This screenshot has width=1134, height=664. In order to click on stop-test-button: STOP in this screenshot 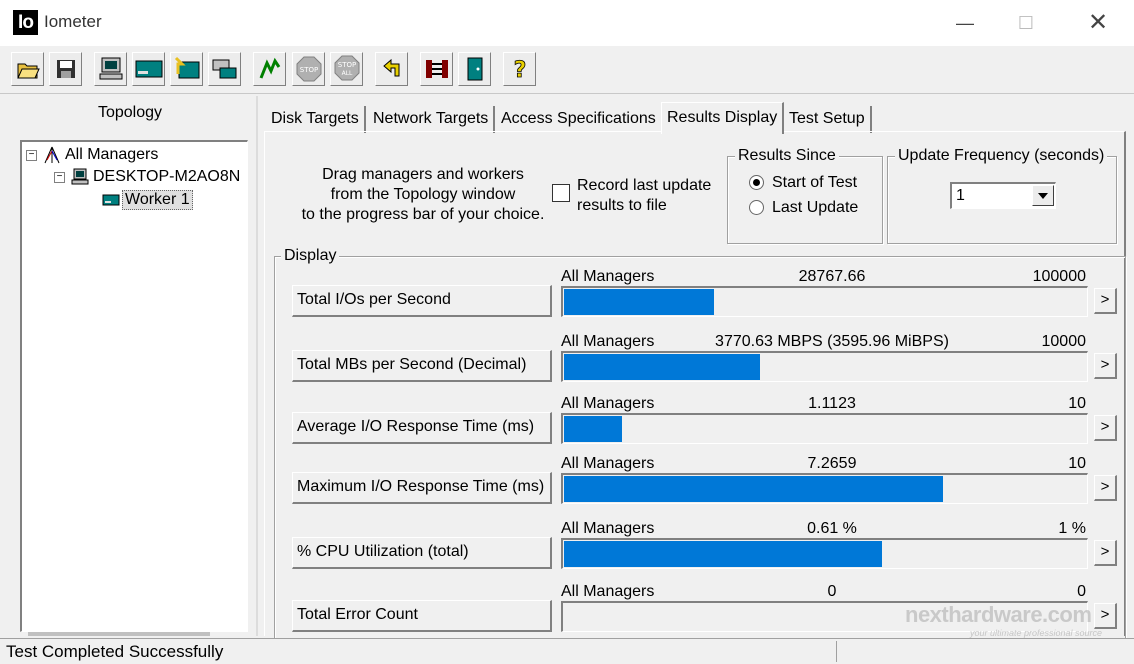, I will do `click(308, 69)`.